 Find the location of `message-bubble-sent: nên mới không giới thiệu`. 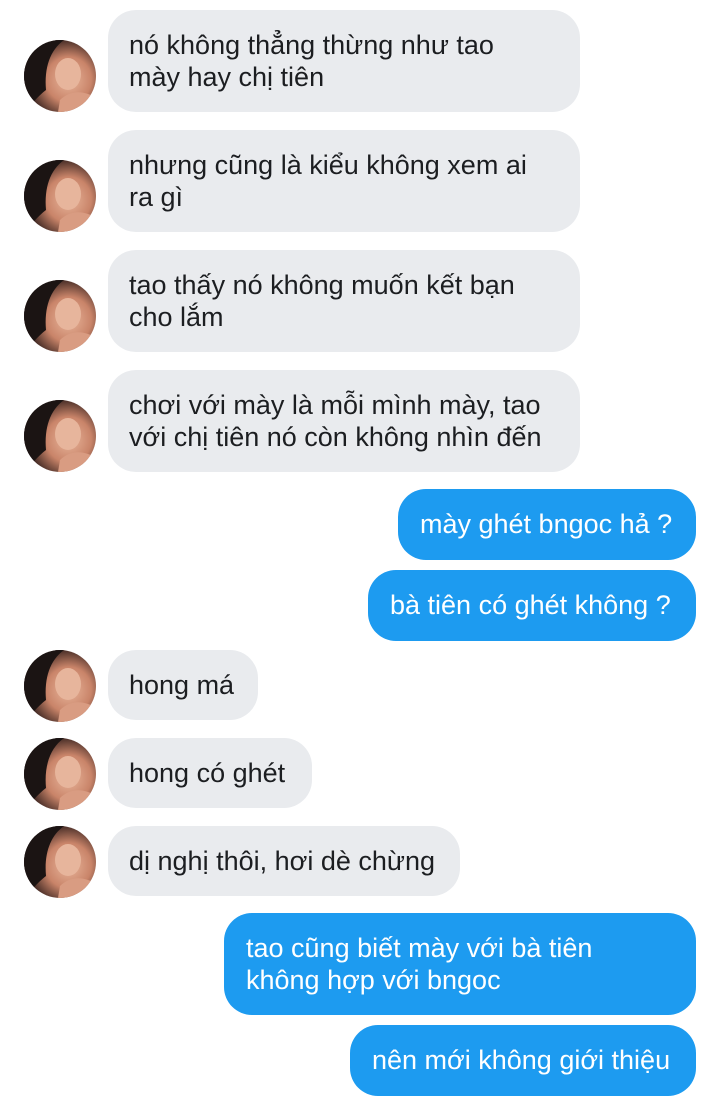

message-bubble-sent: nên mới không giới thiệu is located at coordinates (523, 1060).